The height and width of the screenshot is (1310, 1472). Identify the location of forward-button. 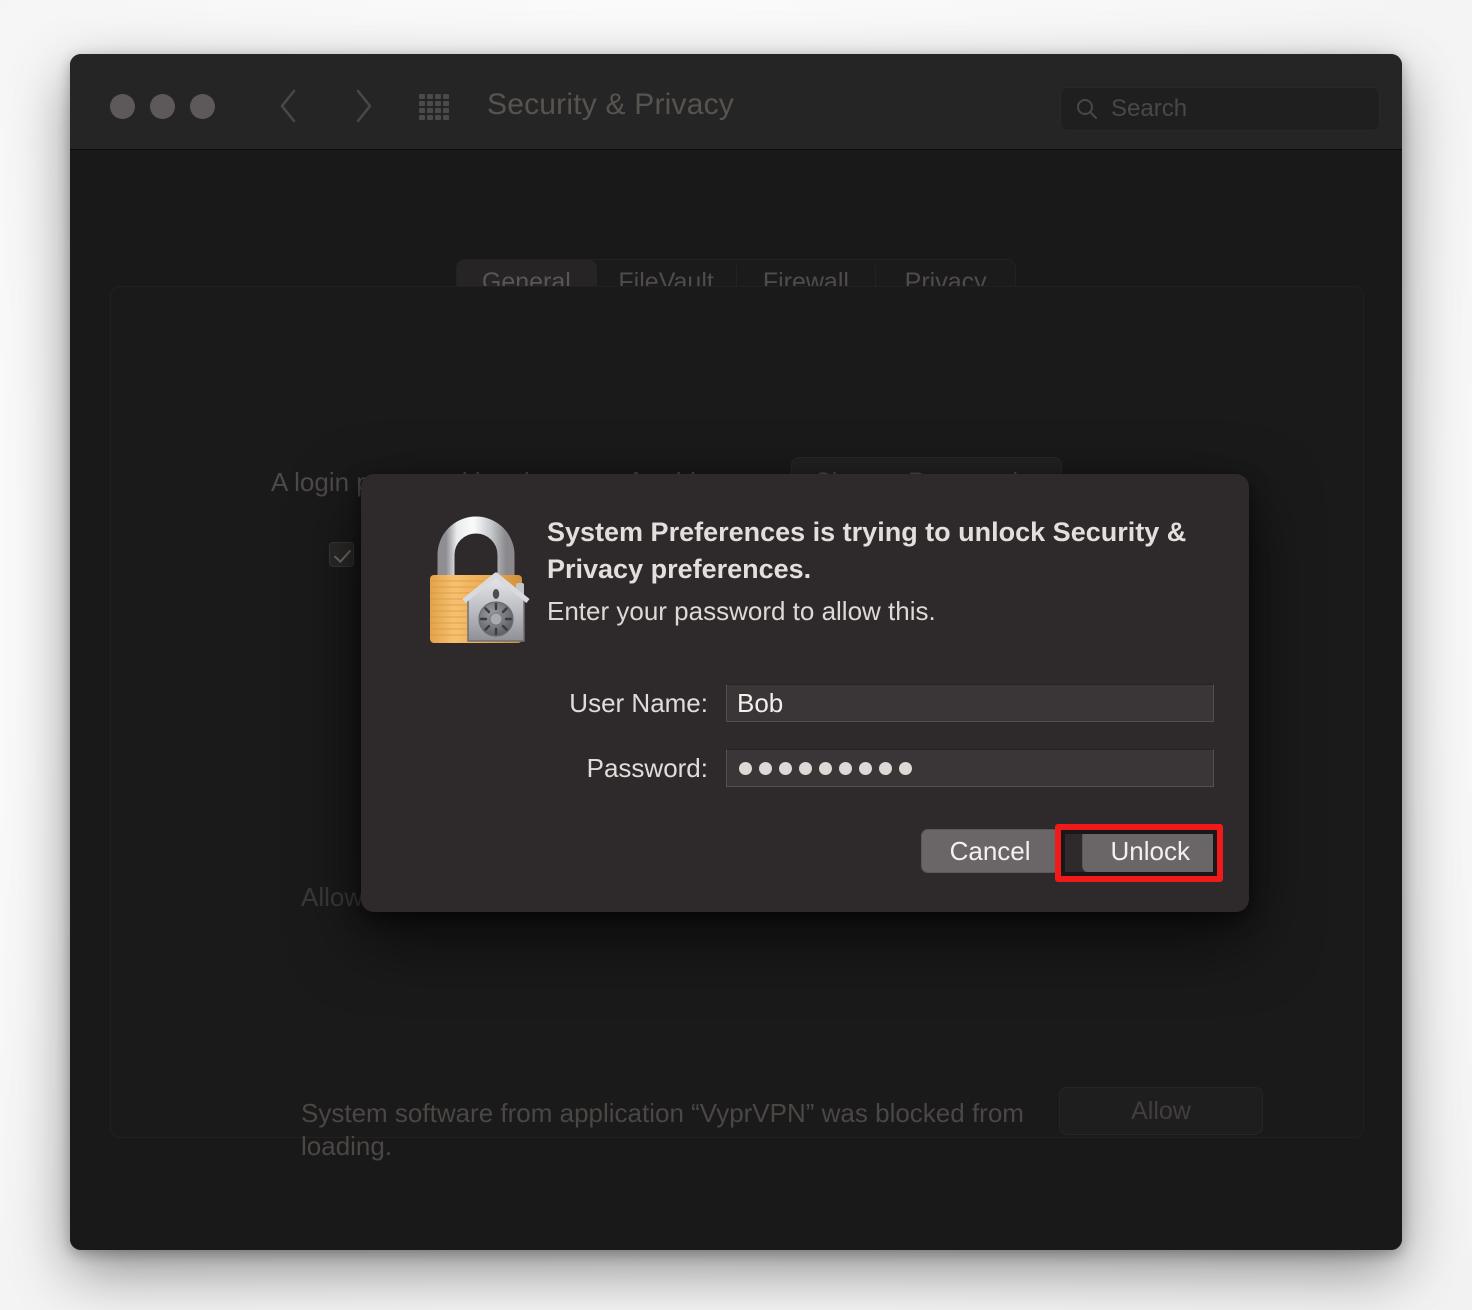
(364, 106).